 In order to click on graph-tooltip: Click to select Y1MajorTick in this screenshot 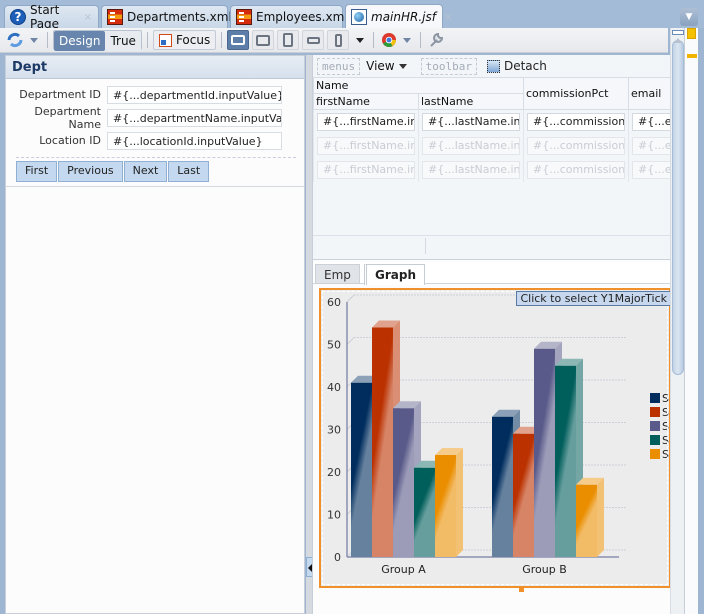, I will do `click(593, 298)`.